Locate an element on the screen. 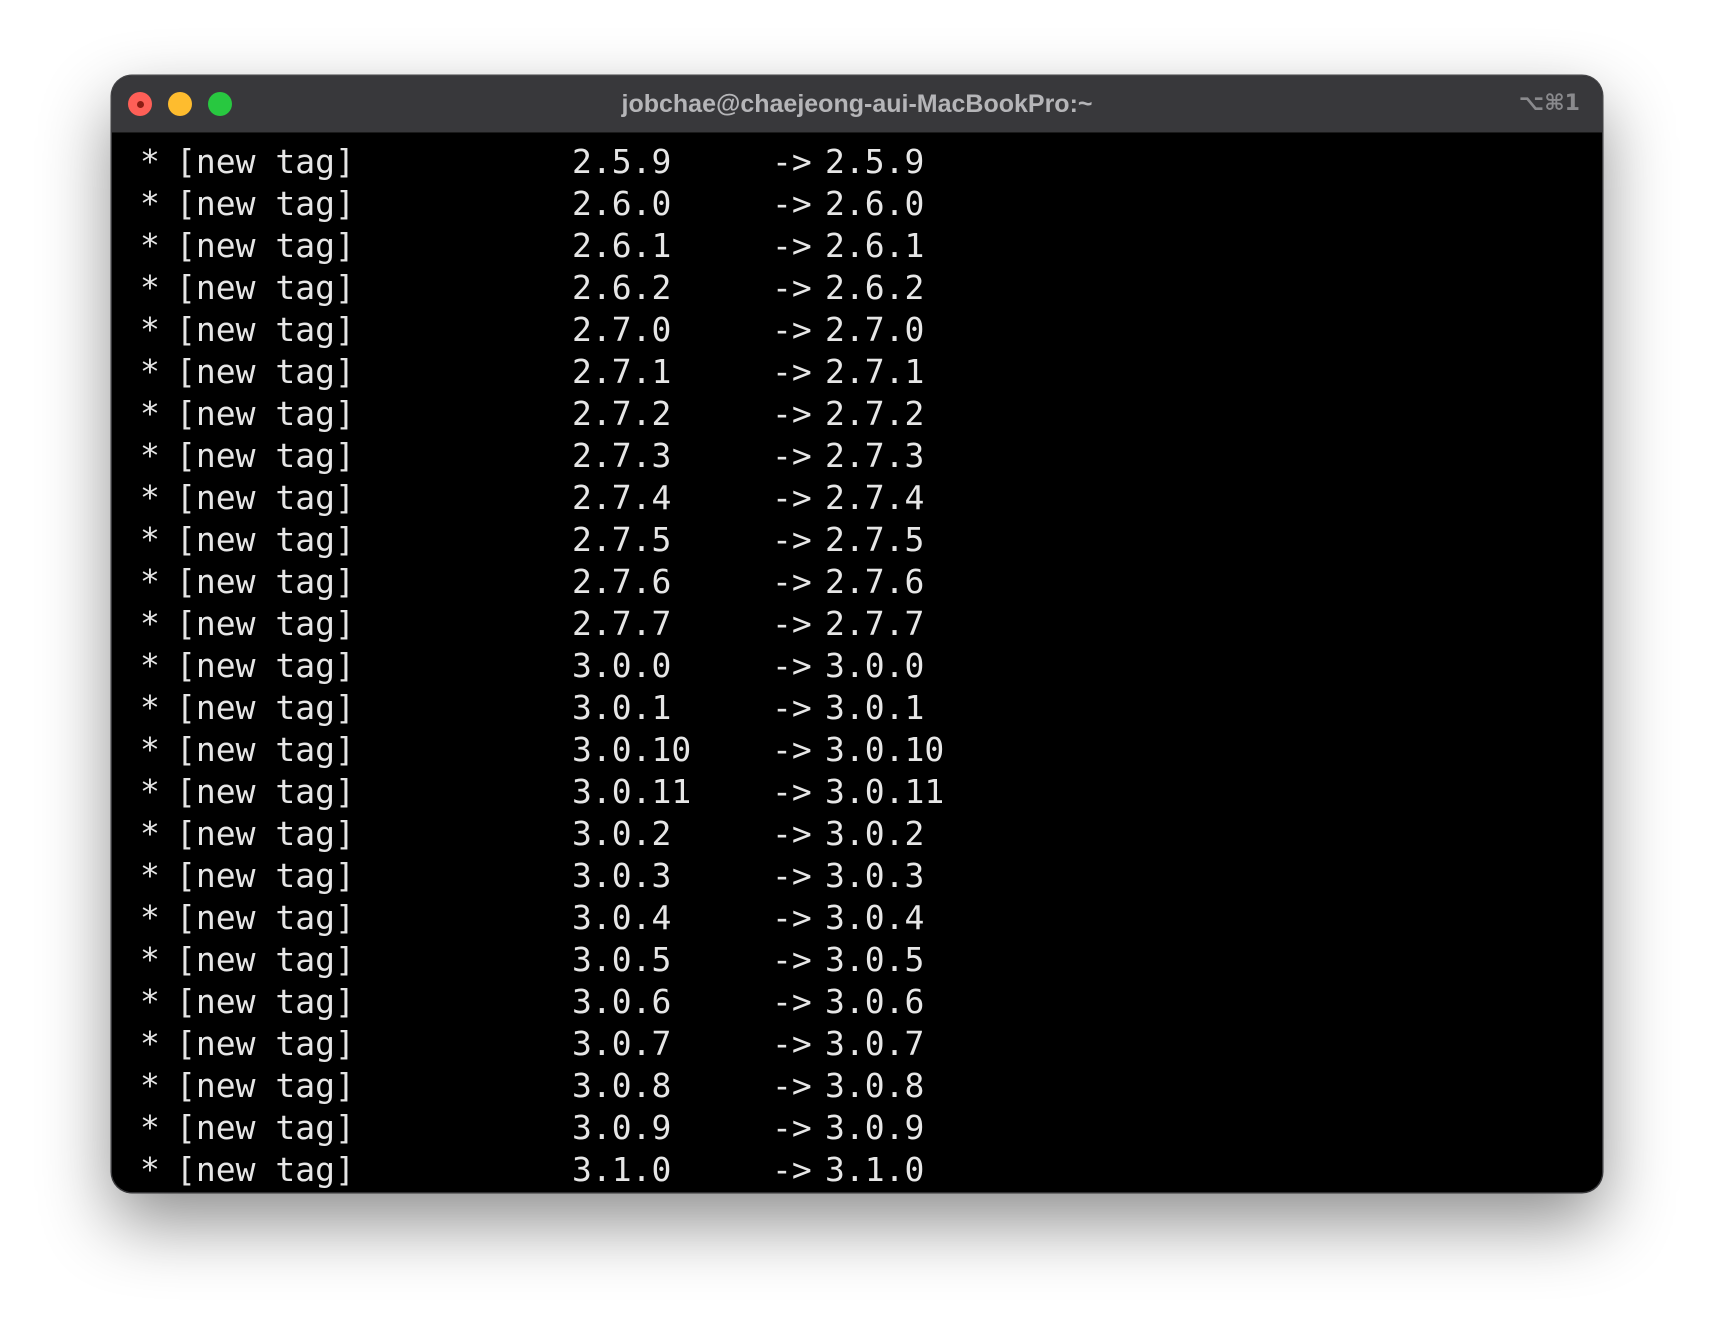  line-from-ref: 2.7.7 is located at coordinates (622, 623).